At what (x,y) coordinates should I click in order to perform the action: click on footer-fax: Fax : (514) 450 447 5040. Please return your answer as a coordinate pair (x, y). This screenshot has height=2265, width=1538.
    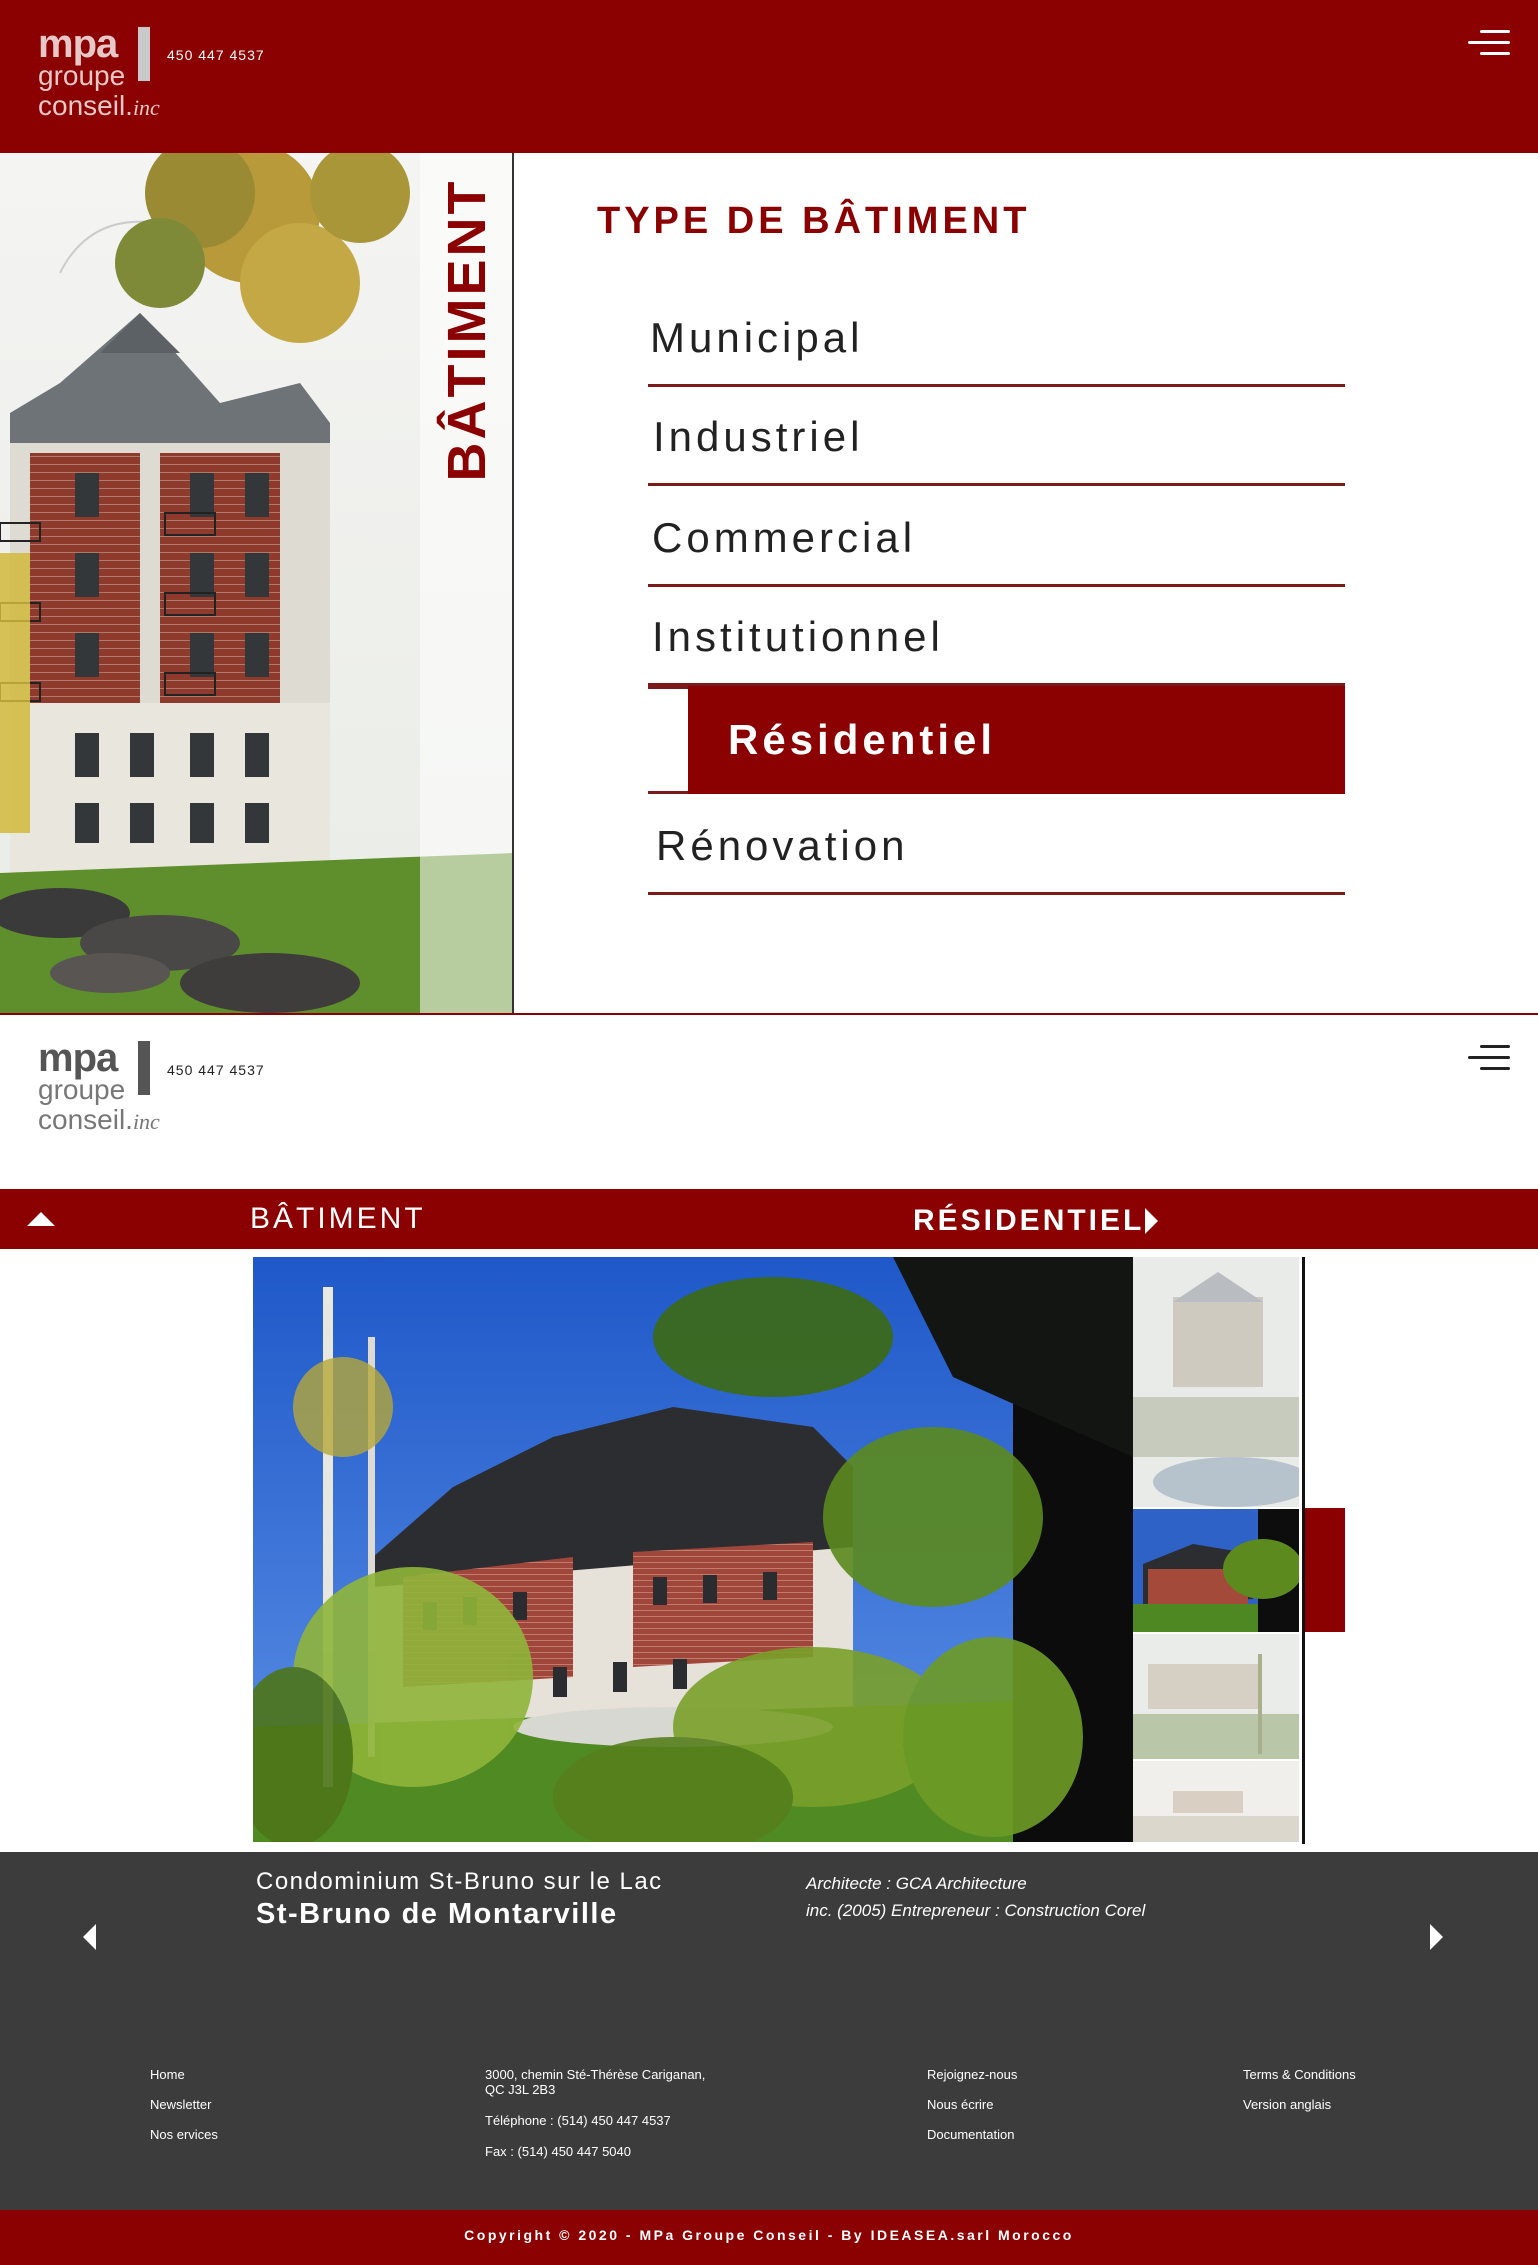
    Looking at the image, I should click on (558, 2151).